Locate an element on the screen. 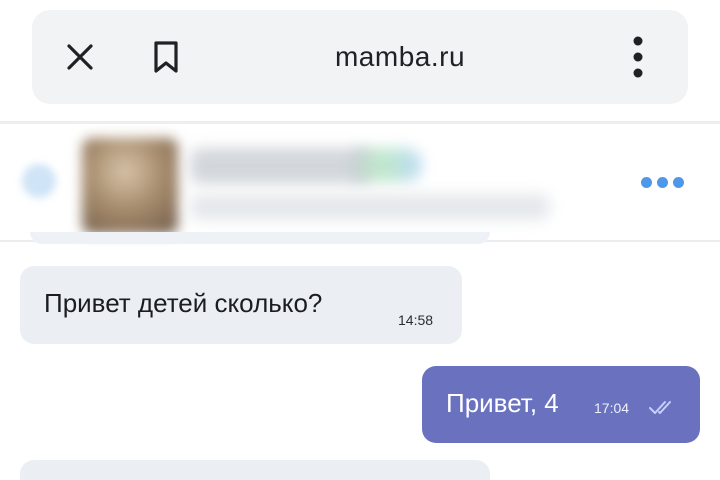  user-status-blurred is located at coordinates (370, 207).